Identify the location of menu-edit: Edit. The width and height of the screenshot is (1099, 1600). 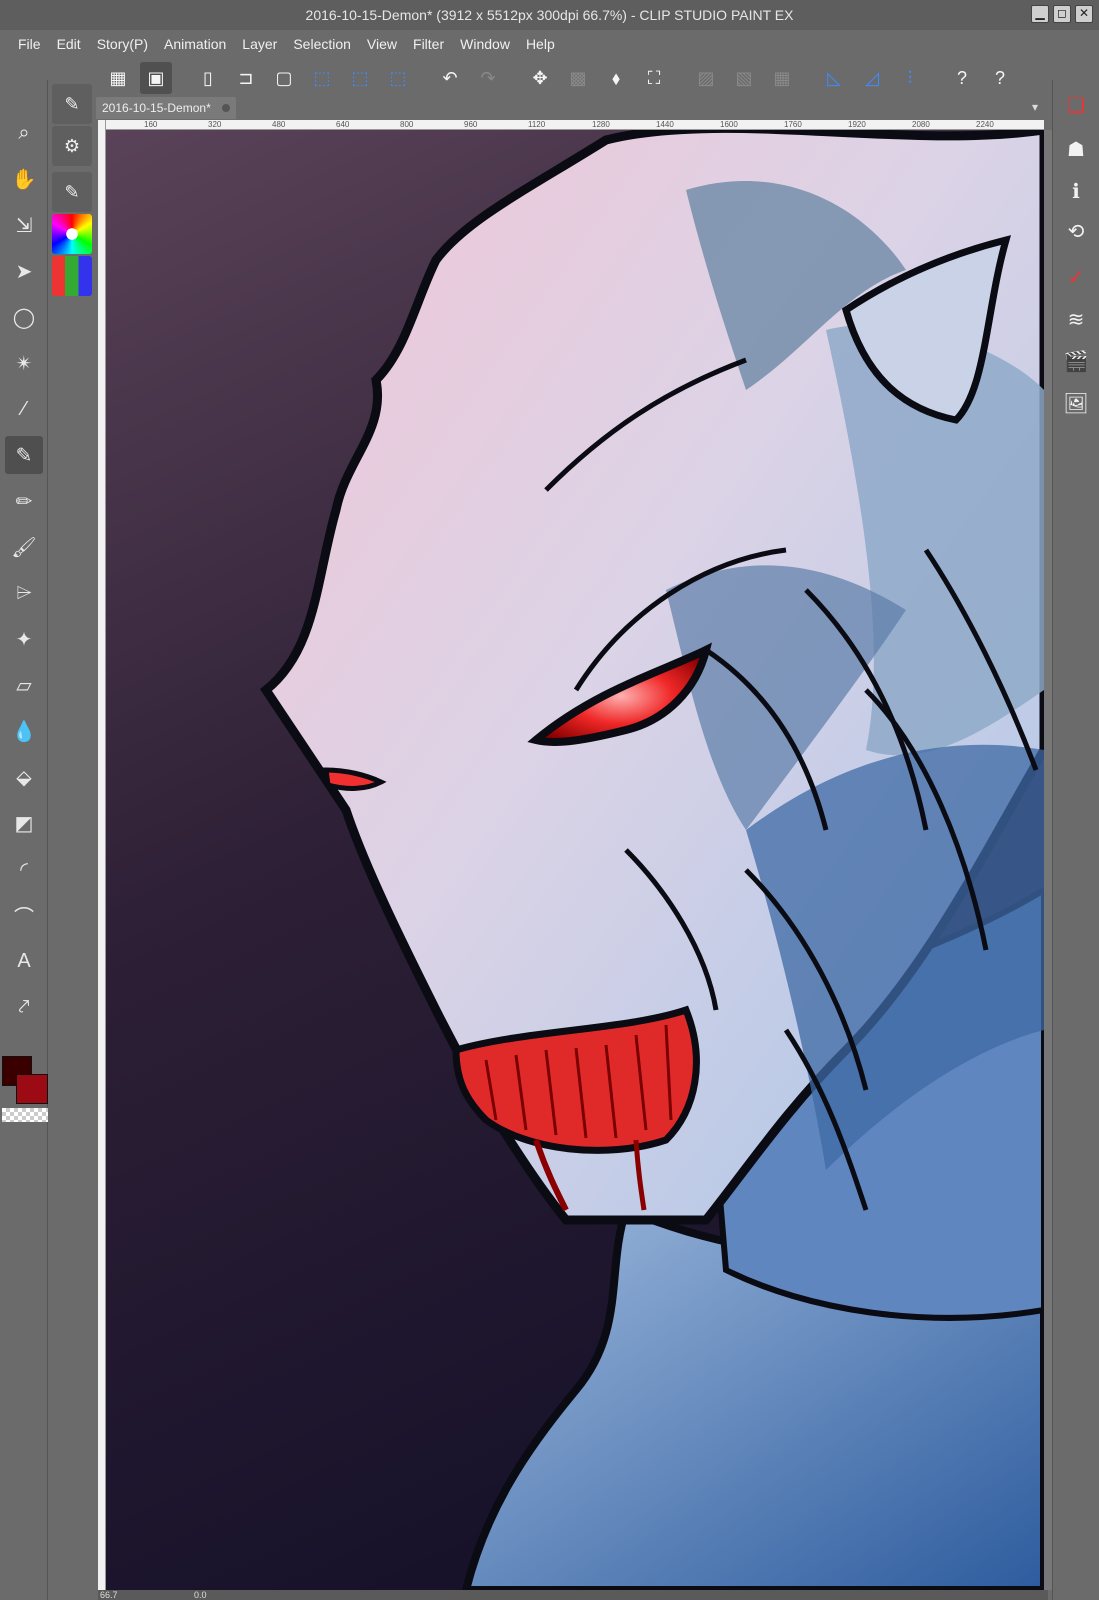
(69, 44).